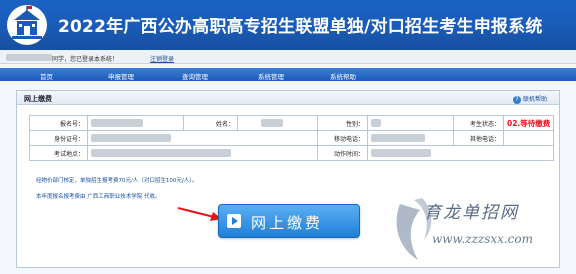 Image resolution: width=576 pixels, height=274 pixels. What do you see at coordinates (300, 27) in the screenshot?
I see `system-title: 2022年广西公办高职高专招生联盟单独/对口招生考生申报系统` at bounding box center [300, 27].